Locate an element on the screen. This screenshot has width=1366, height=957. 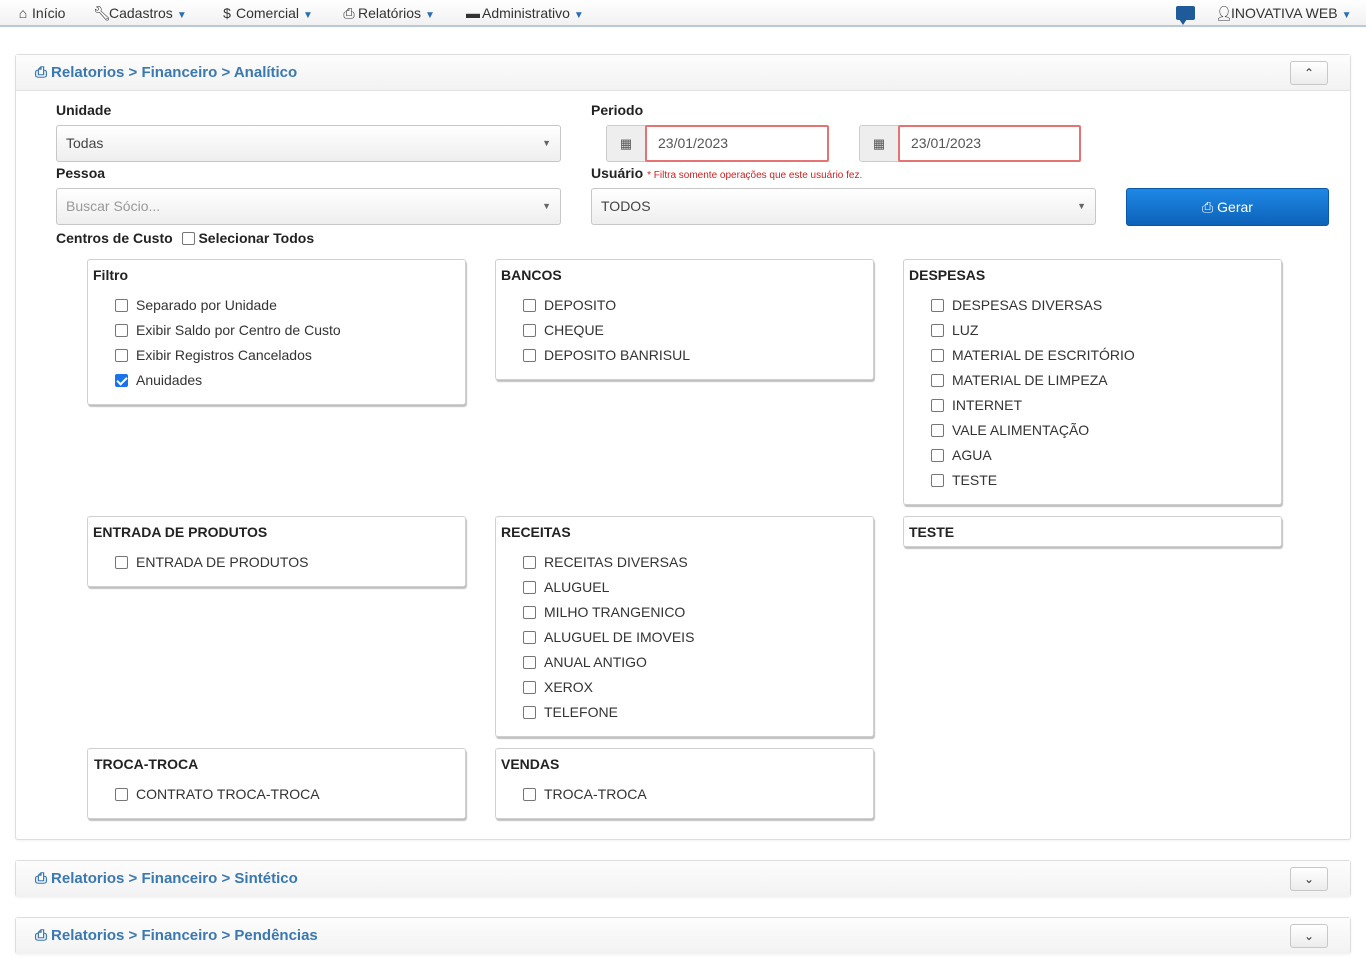
list-item: DEPOSITO is located at coordinates (606, 308).